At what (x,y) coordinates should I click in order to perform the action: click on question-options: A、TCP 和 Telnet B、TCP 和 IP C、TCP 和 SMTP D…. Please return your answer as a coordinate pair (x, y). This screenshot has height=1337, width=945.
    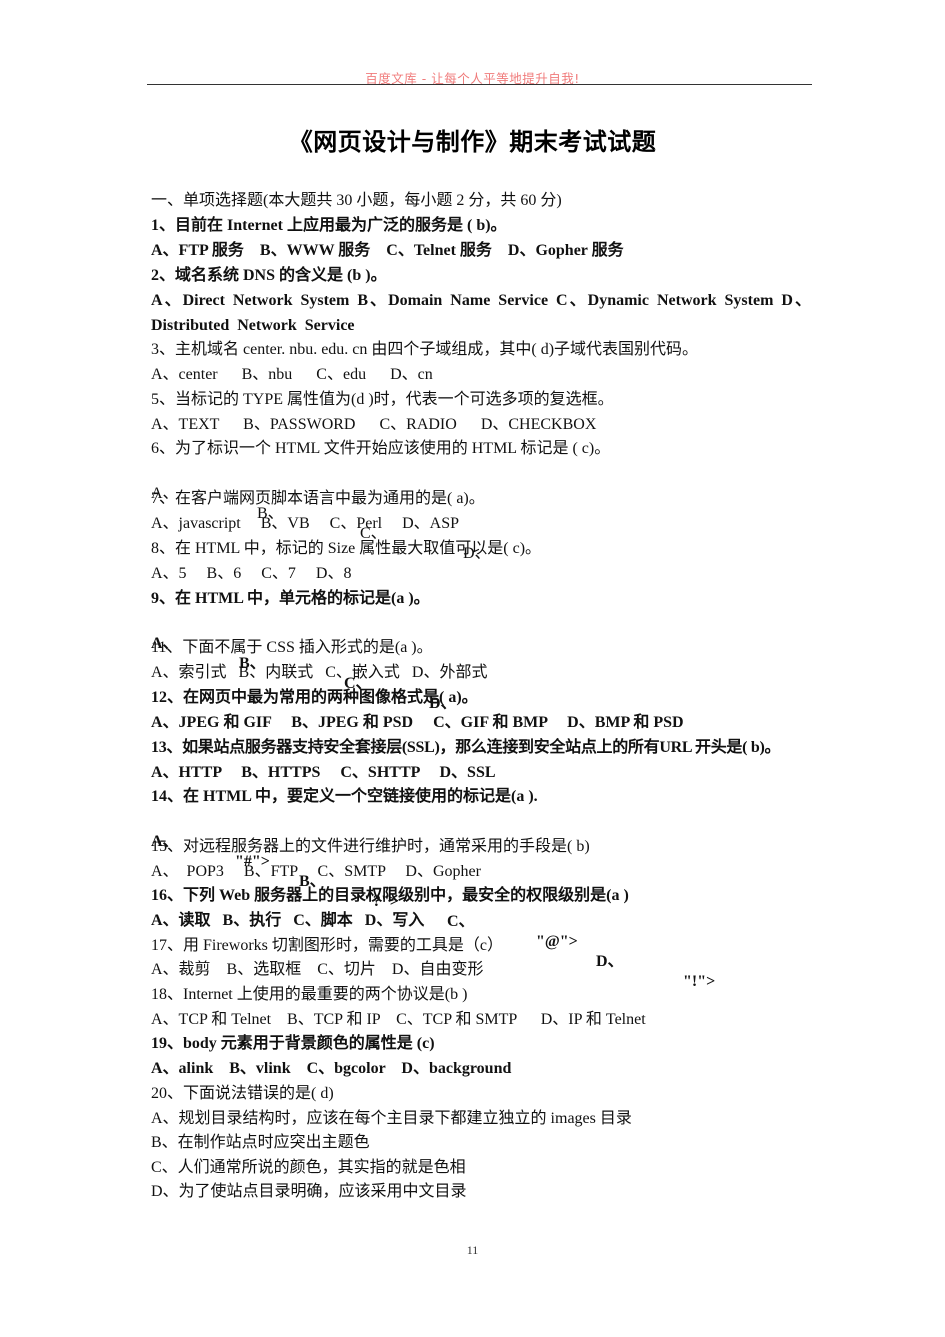
    Looking at the image, I should click on (398, 1019).